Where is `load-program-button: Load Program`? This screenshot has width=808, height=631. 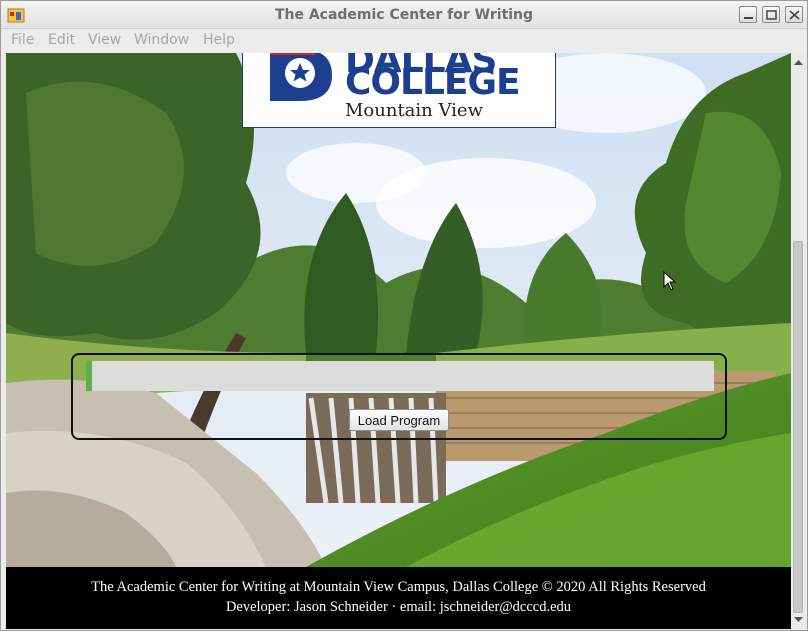
load-program-button: Load Program is located at coordinates (399, 420).